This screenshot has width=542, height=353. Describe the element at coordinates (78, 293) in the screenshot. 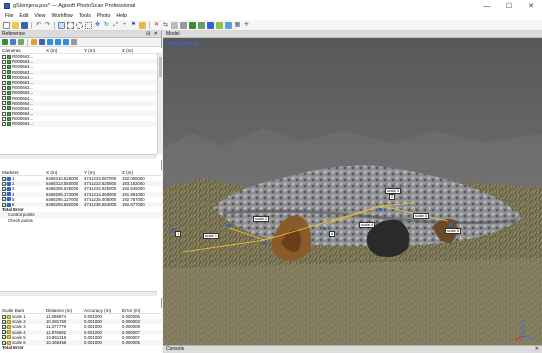

I see `markers-hscroll` at that location.